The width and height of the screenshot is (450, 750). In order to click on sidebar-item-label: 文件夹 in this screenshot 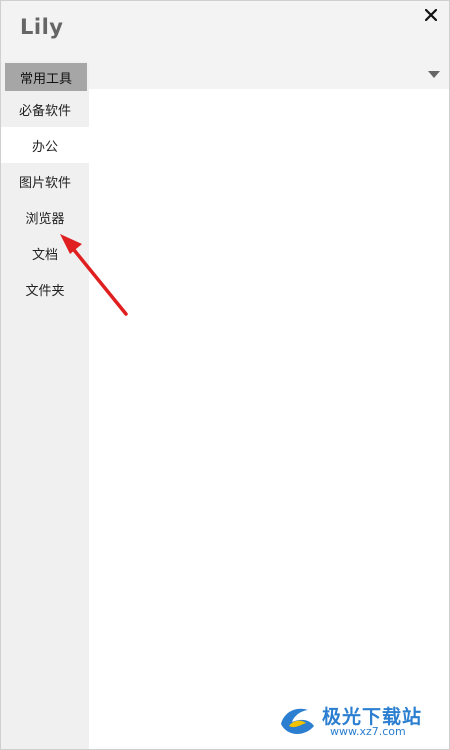, I will do `click(45, 291)`.